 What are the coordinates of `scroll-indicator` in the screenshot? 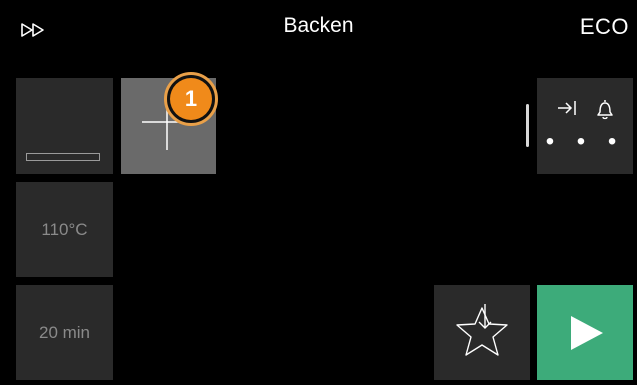 It's located at (527, 125).